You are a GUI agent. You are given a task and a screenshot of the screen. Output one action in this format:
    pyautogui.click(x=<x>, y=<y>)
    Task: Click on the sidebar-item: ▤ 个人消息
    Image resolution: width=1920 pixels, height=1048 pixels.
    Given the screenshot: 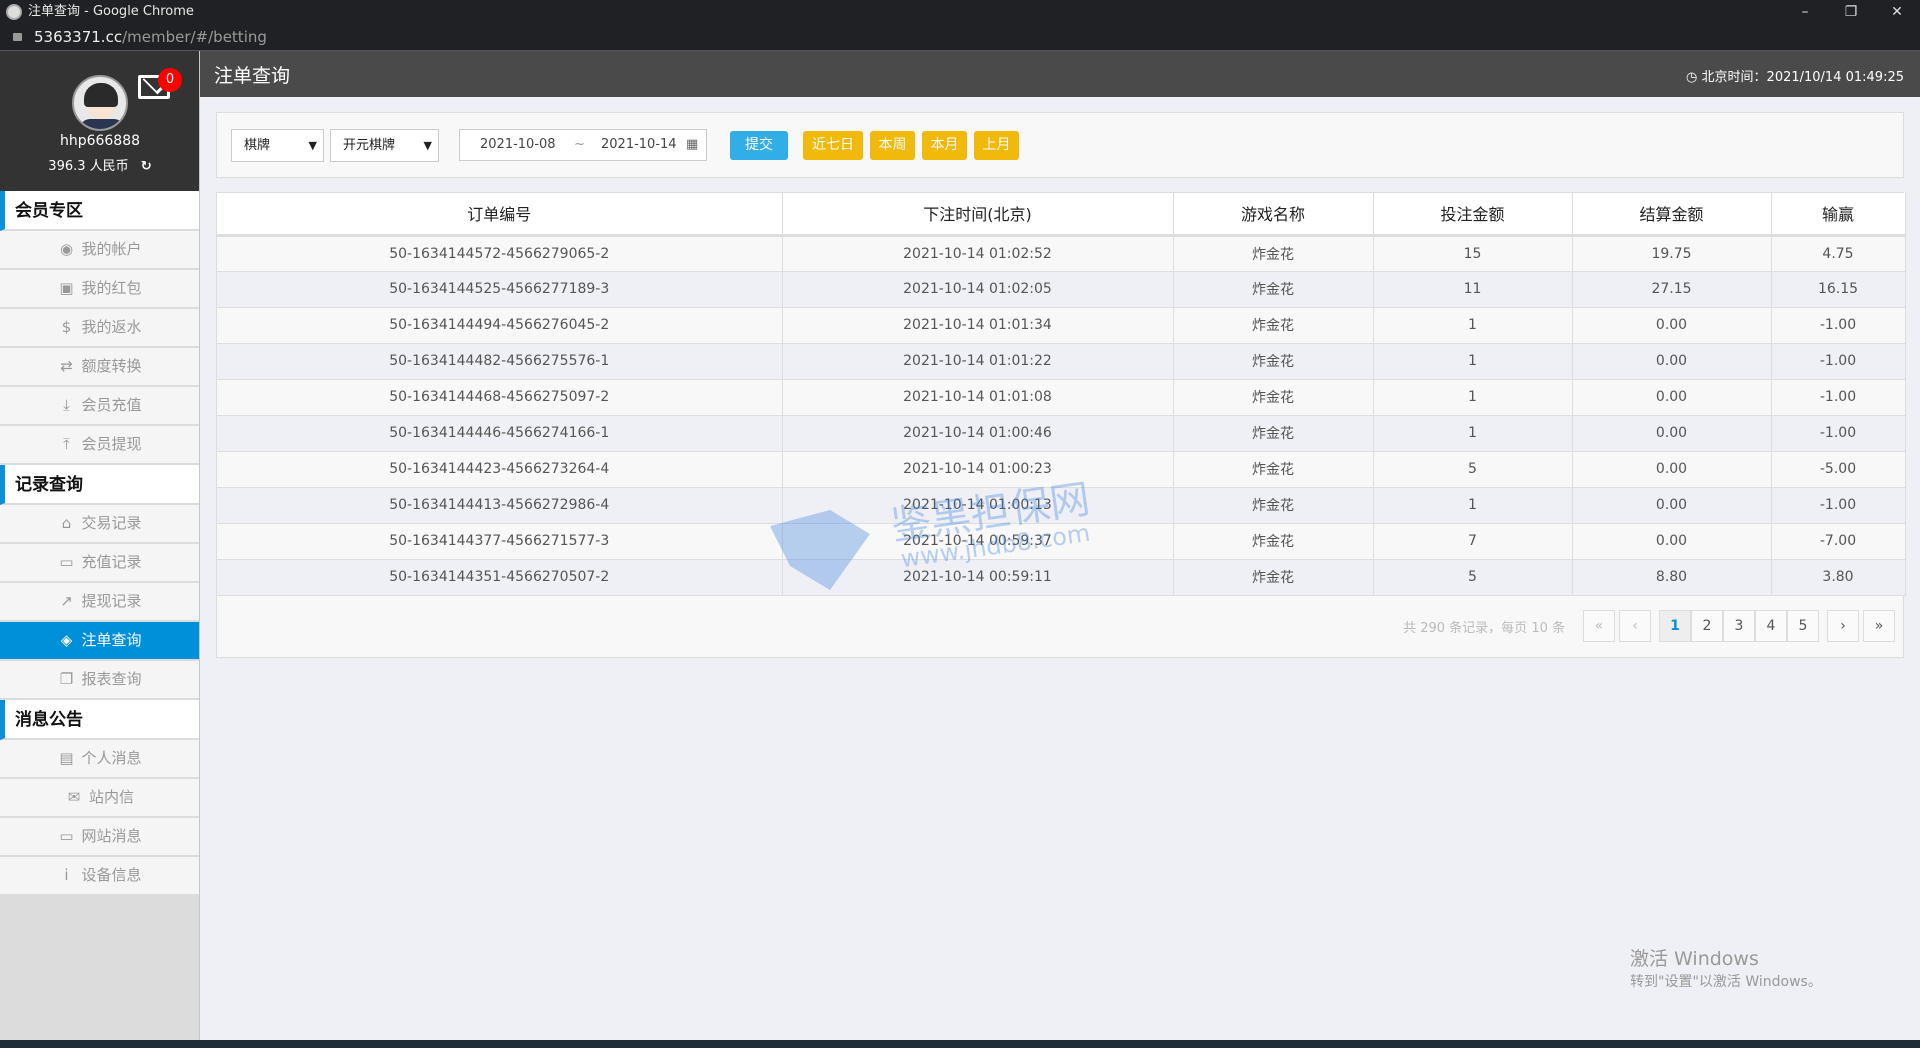 What is the action you would take?
    pyautogui.click(x=99, y=759)
    